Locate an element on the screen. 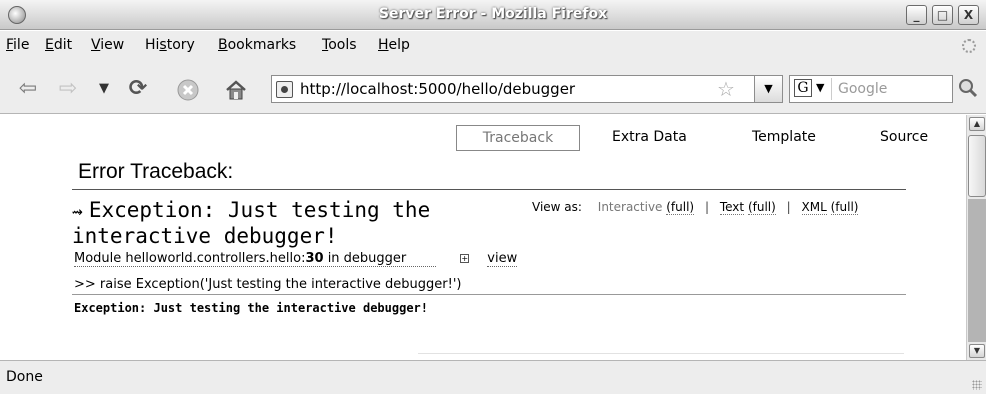  tab-template: Template is located at coordinates (784, 138).